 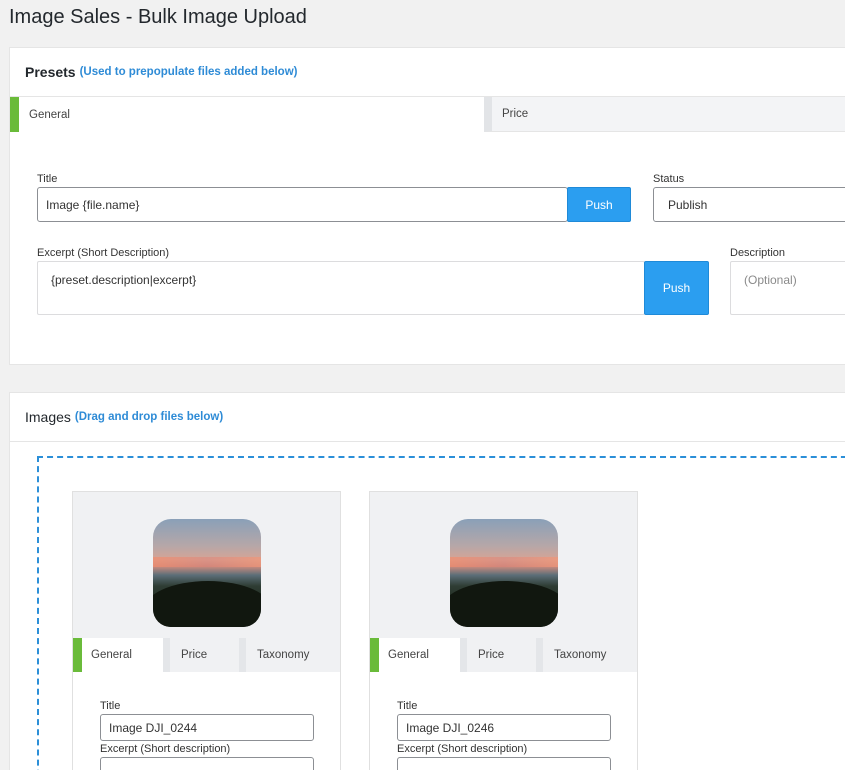 I want to click on images-header: Images (Drag and drop files below), so click(x=427, y=417).